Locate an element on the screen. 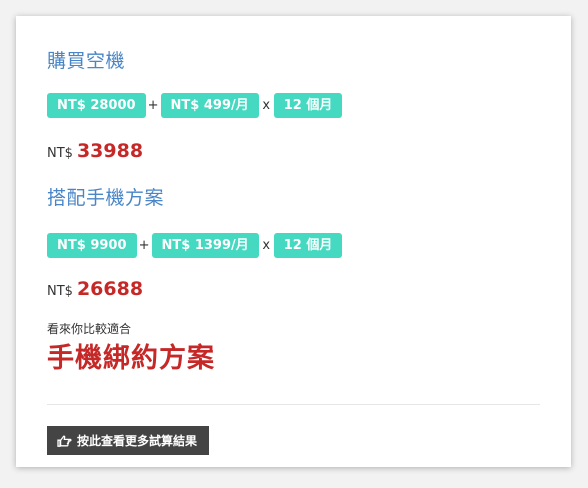 This screenshot has height=488, width=588. device-price-tag: NT$ 9900 is located at coordinates (92, 245).